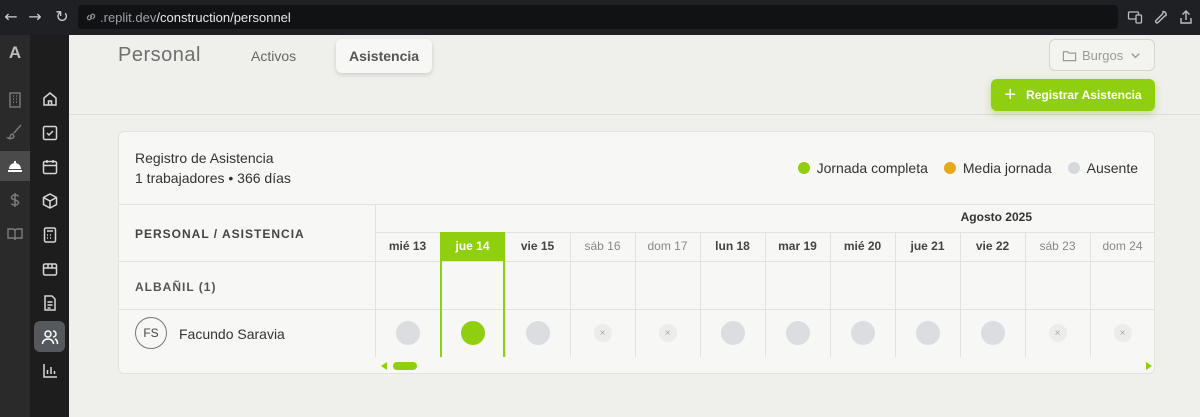 The image size is (1200, 417). What do you see at coordinates (862, 246) in the screenshot?
I see `day-header: mié 20` at bounding box center [862, 246].